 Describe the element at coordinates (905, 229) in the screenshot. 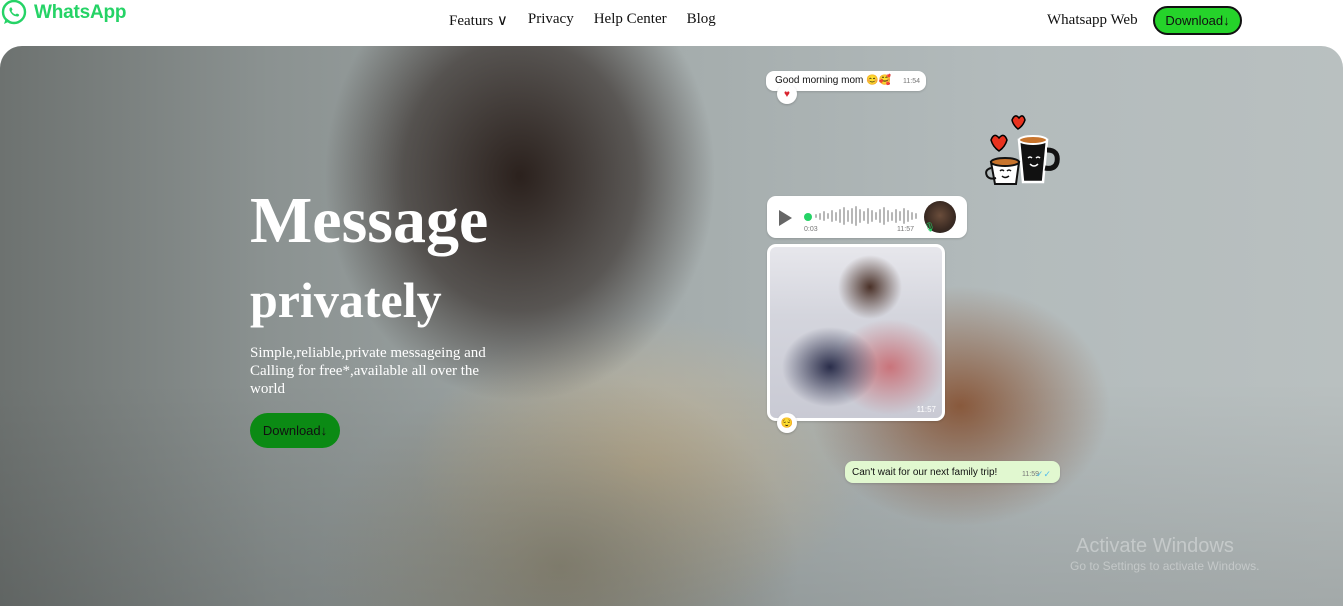

I see `voice-note-time: 11:57` at that location.